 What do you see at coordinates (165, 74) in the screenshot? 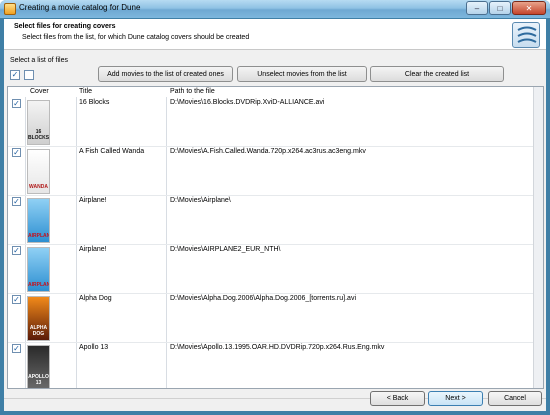
I see `add-movies-button: Add movies to the list of created ones` at bounding box center [165, 74].